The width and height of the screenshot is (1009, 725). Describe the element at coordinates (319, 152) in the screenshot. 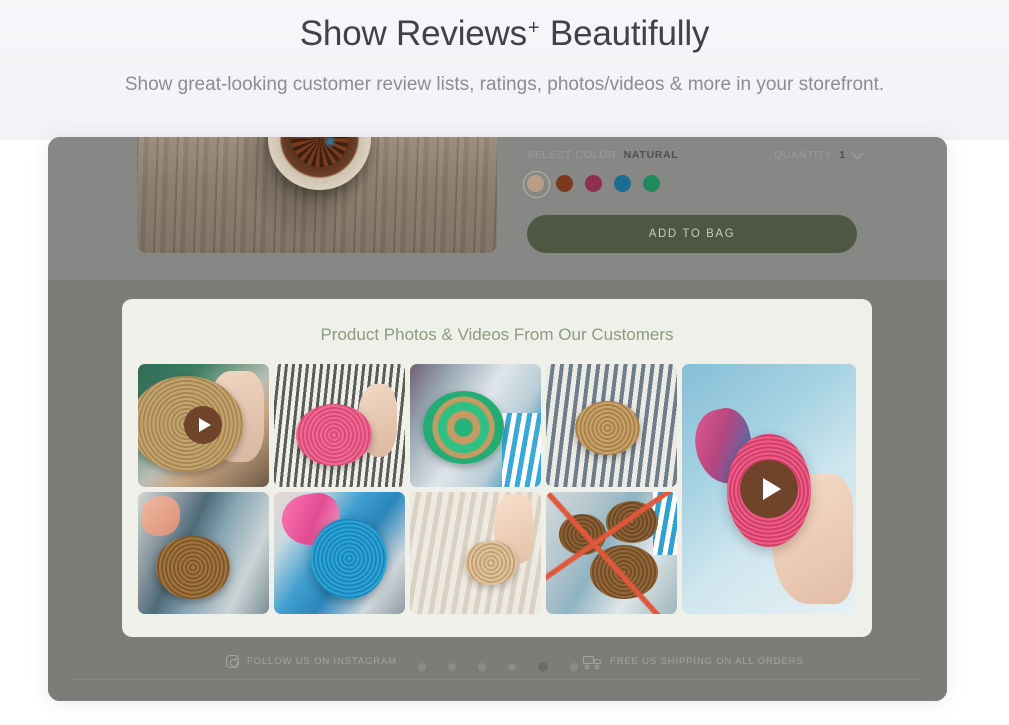

I see `bag-pattern` at that location.